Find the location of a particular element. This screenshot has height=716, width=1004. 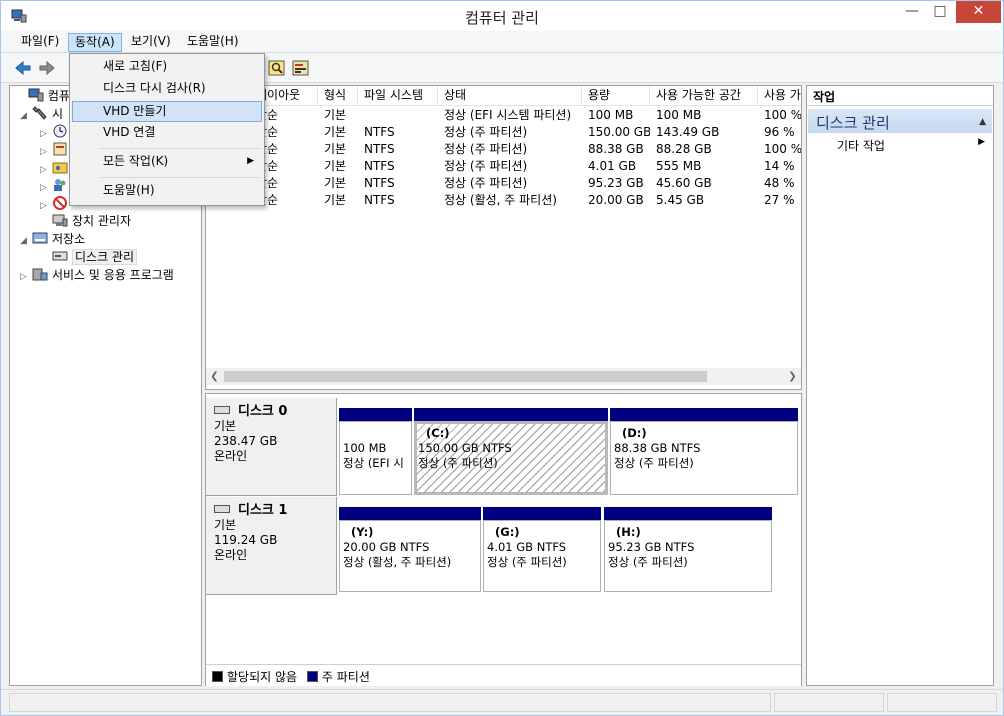

partition-body: (G:) 4.01 GB NTFS 정상 (주 파티션) is located at coordinates (542, 556).